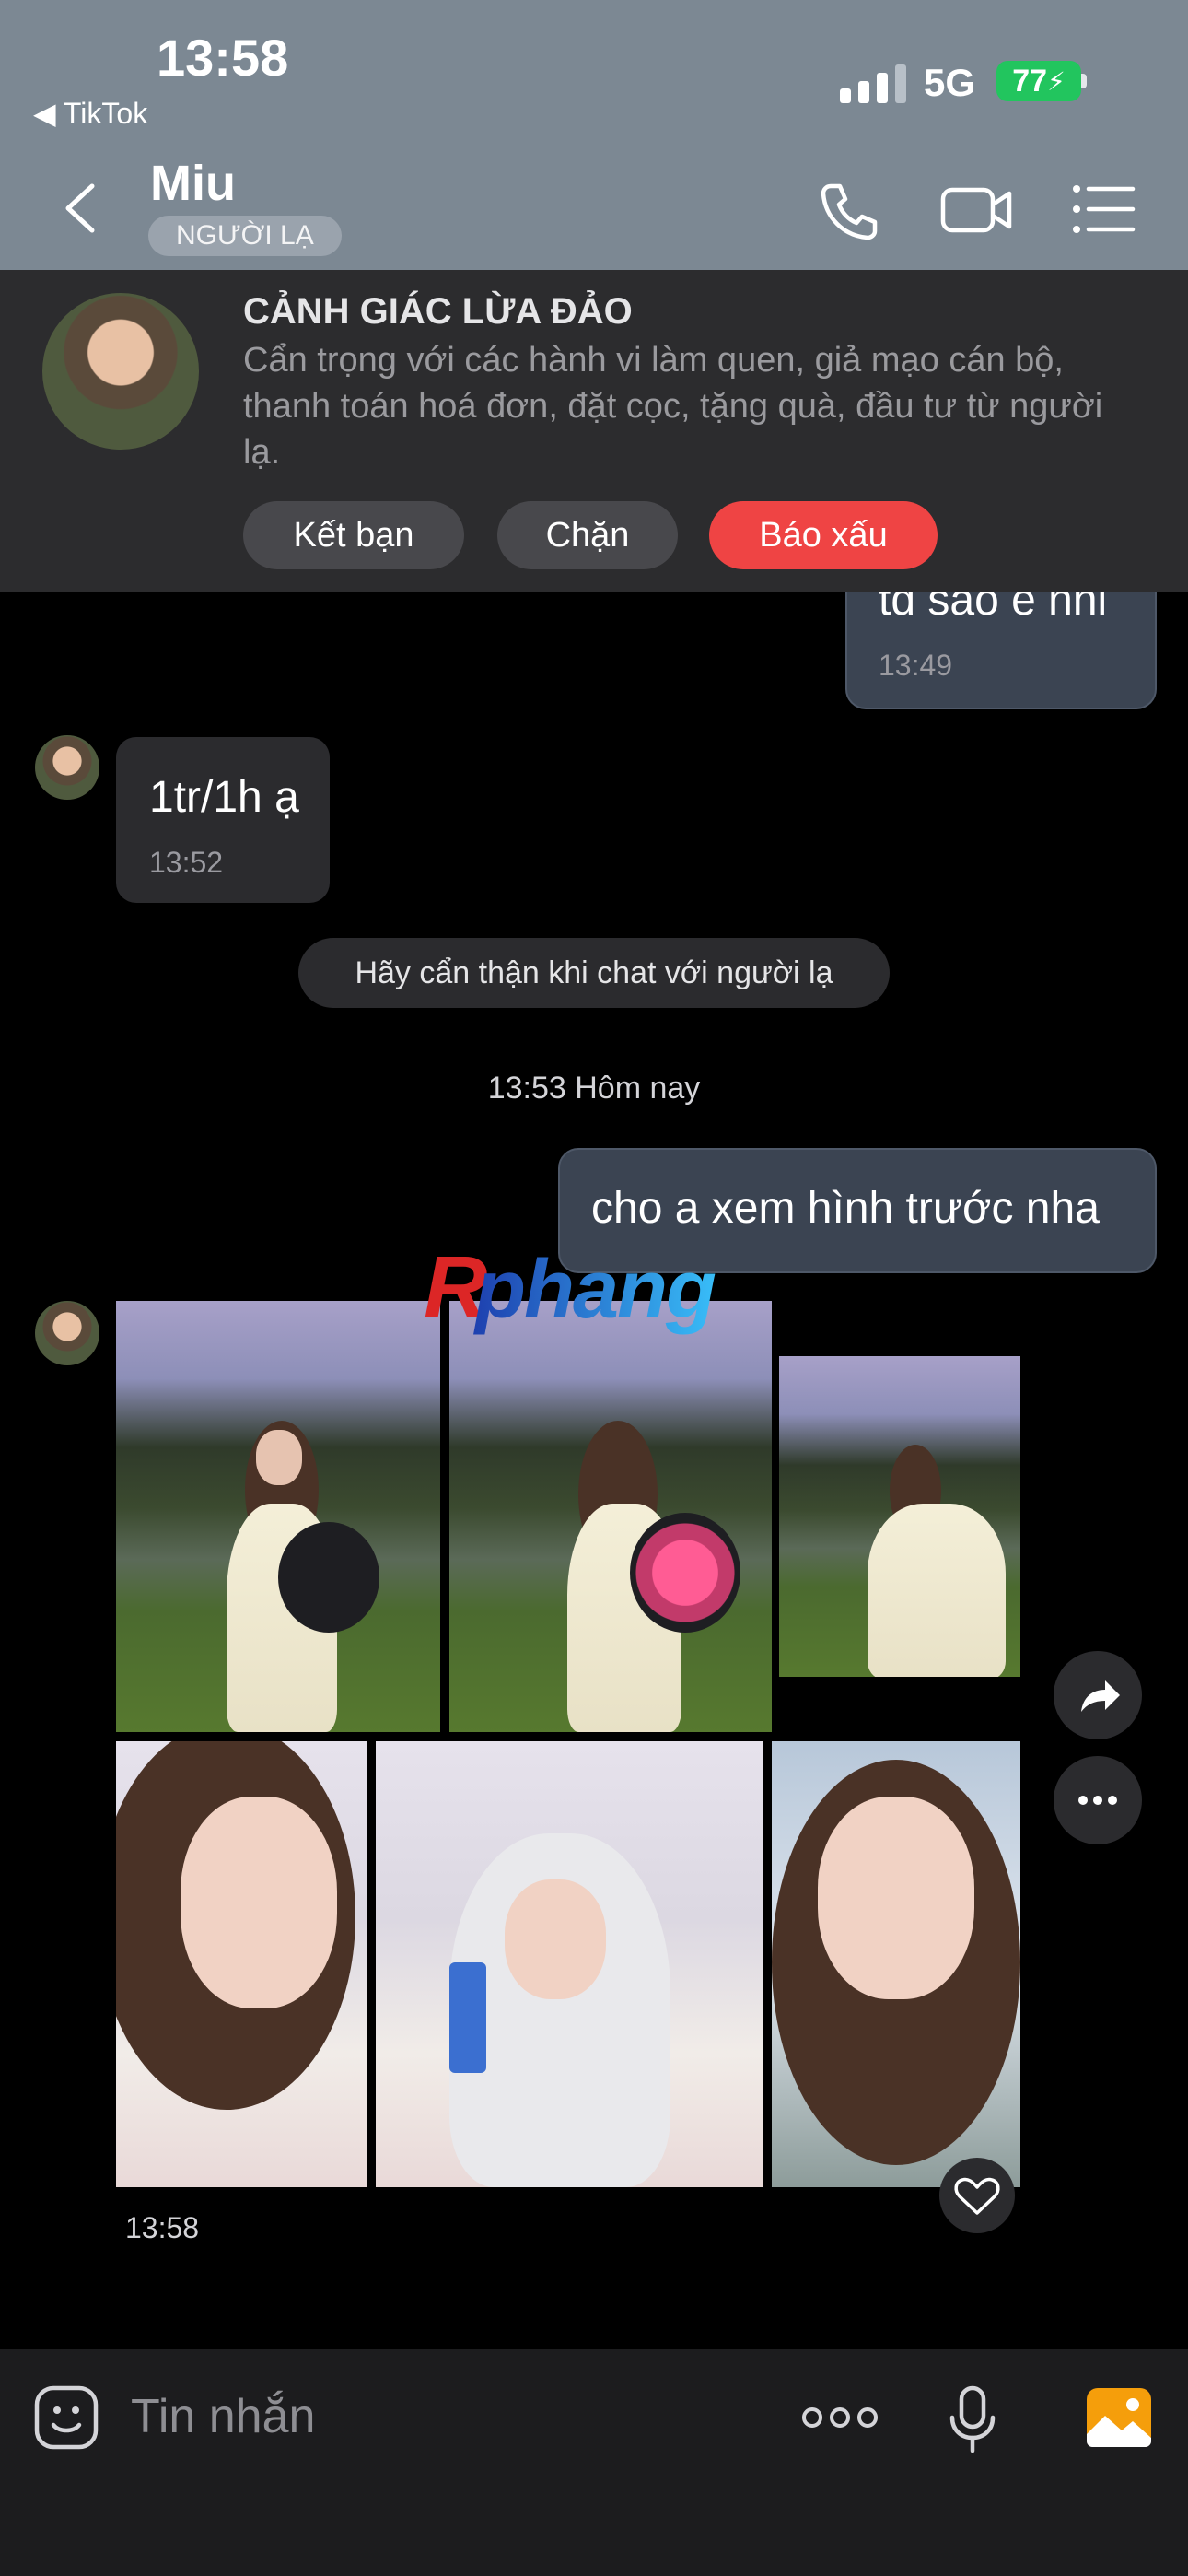  I want to click on phone-icon, so click(849, 212).